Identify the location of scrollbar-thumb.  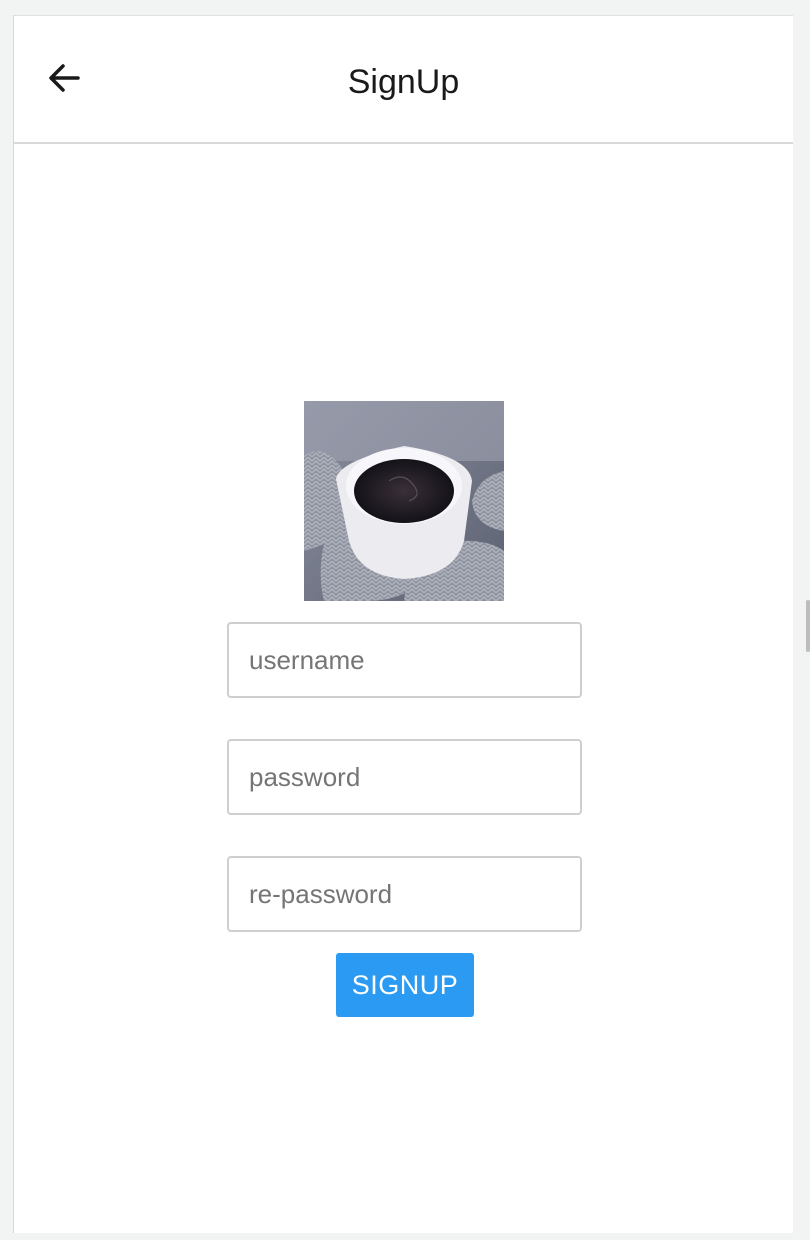
(808, 626).